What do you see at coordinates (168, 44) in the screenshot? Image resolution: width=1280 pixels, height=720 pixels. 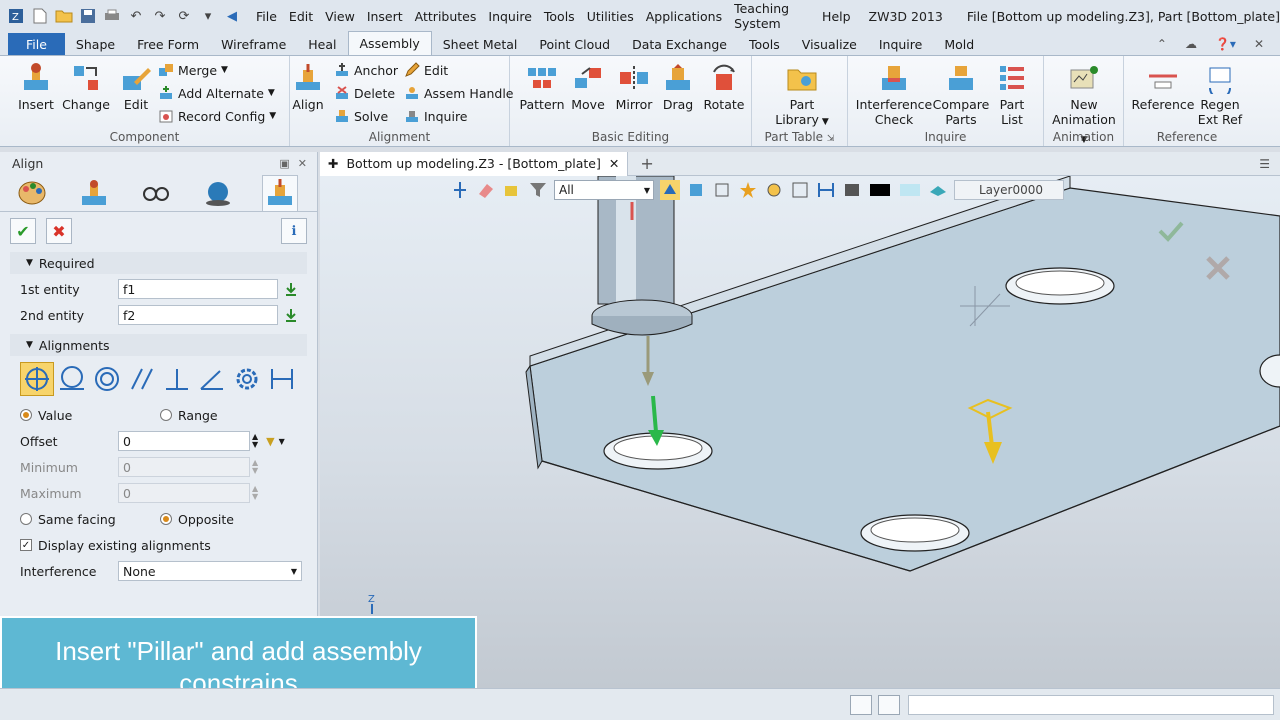 I see `tab-free-form: Free Form` at bounding box center [168, 44].